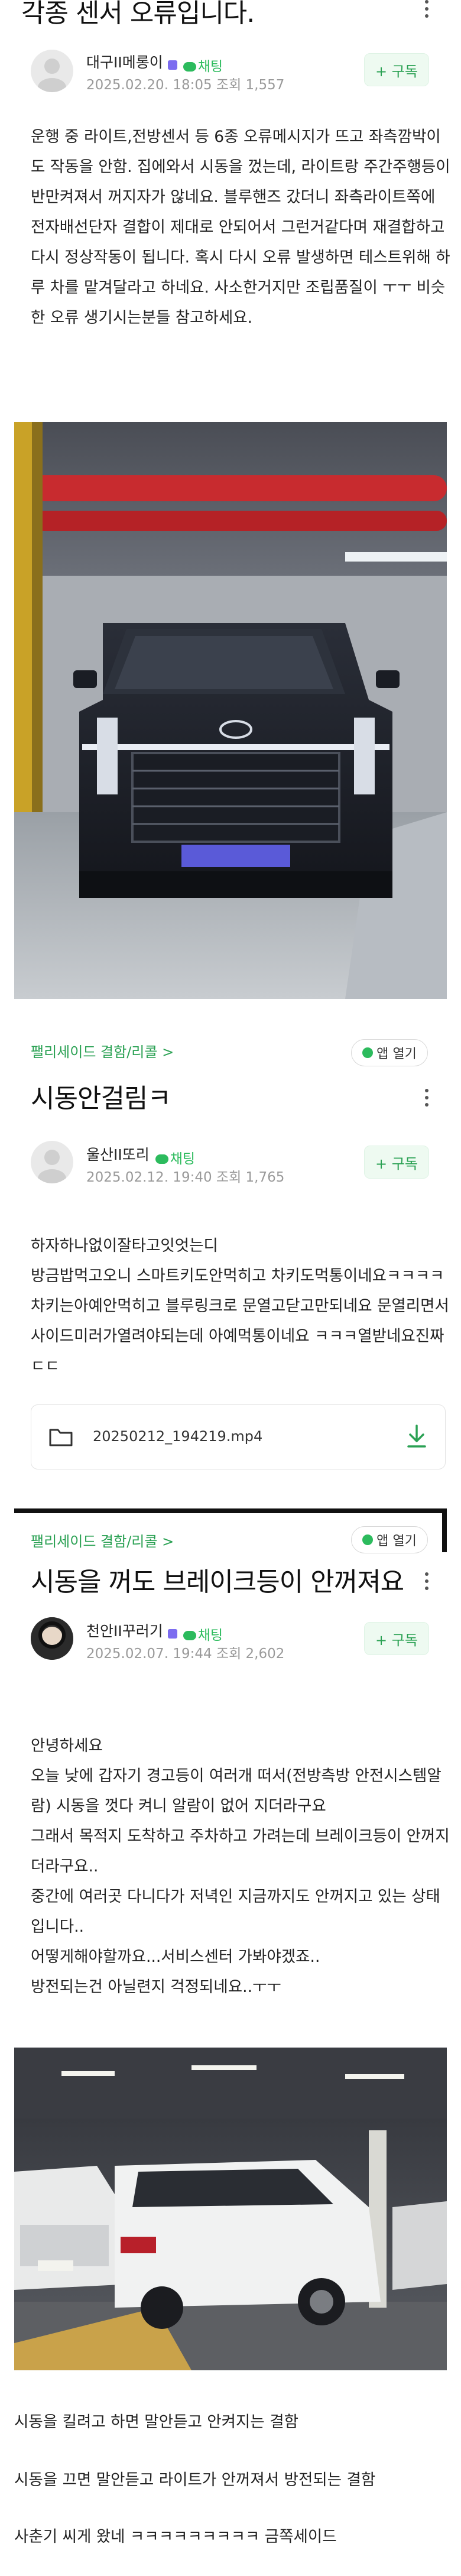  I want to click on post-text-line: 시동을 끄면 말안듣고 라이트가 안꺼져서 방전되는 결함, so click(195, 2480).